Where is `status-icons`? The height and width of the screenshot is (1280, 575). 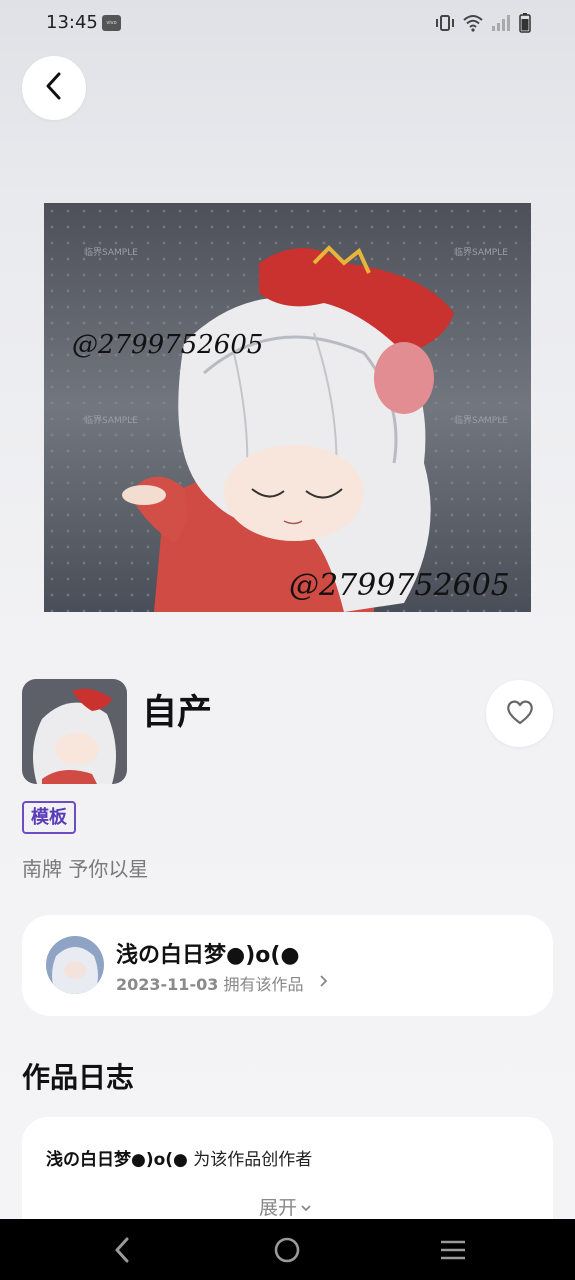
status-icons is located at coordinates (483, 23).